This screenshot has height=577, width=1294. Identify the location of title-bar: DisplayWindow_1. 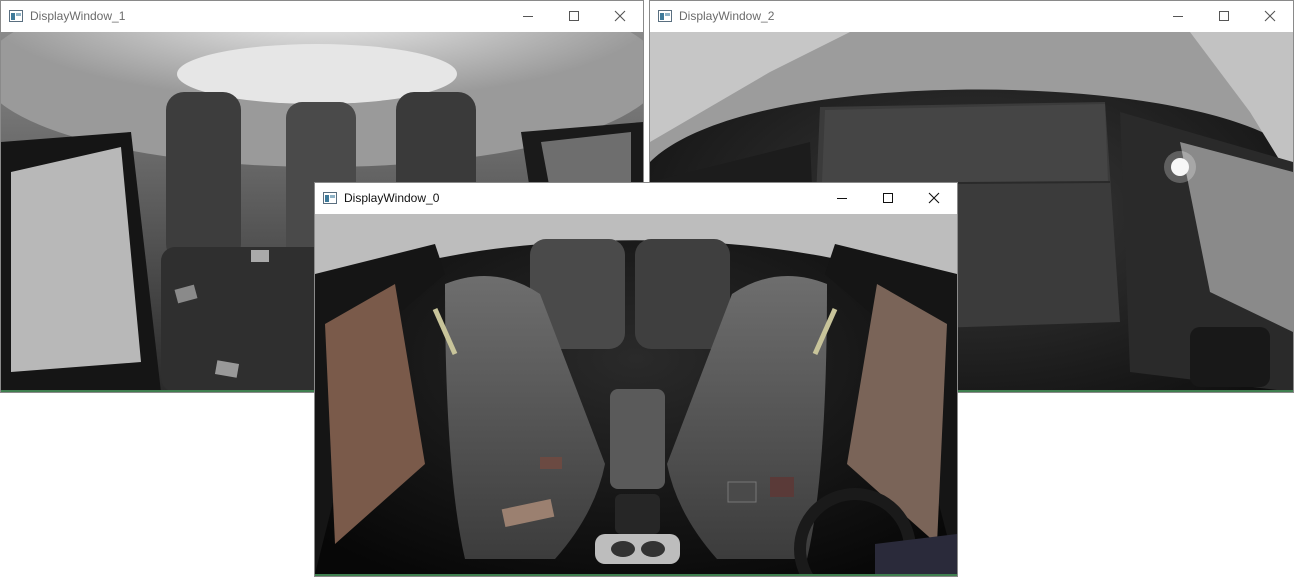
(322, 16).